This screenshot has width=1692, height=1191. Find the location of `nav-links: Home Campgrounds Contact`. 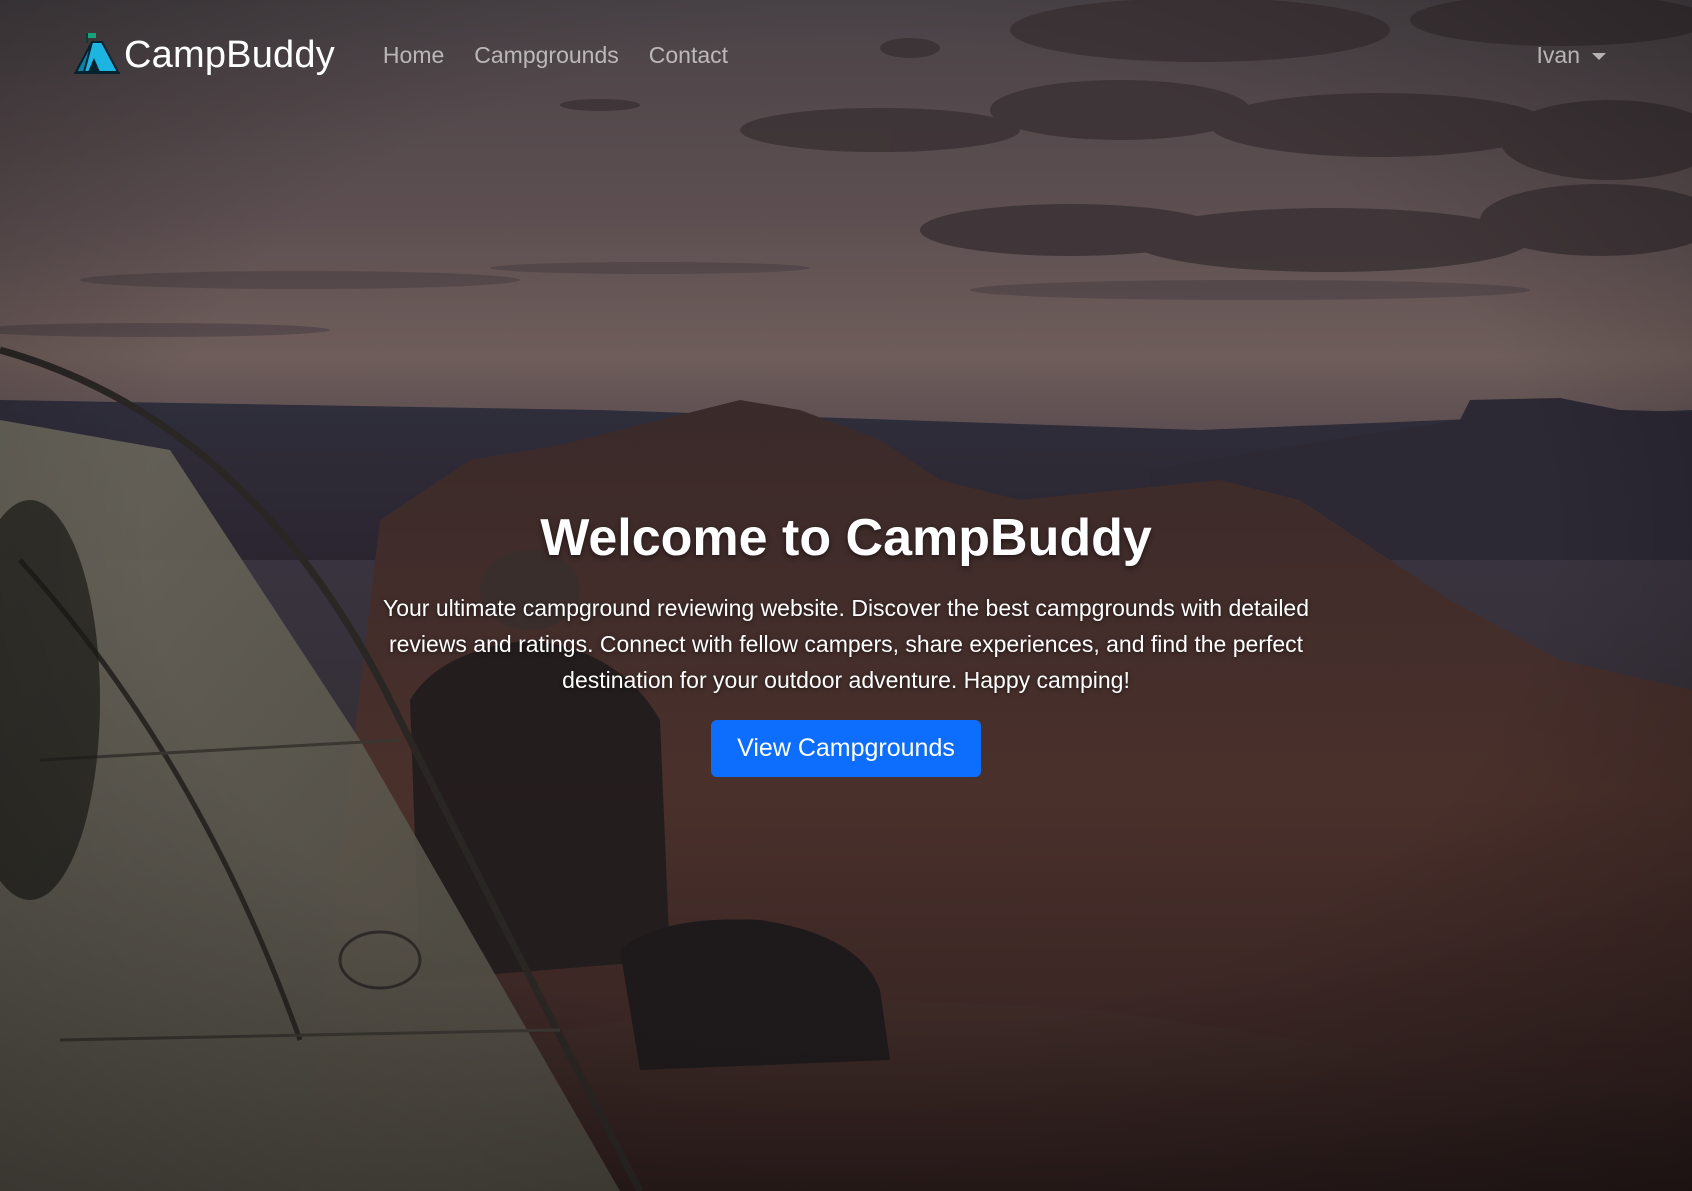

nav-links: Home Campgrounds Contact is located at coordinates (570, 55).